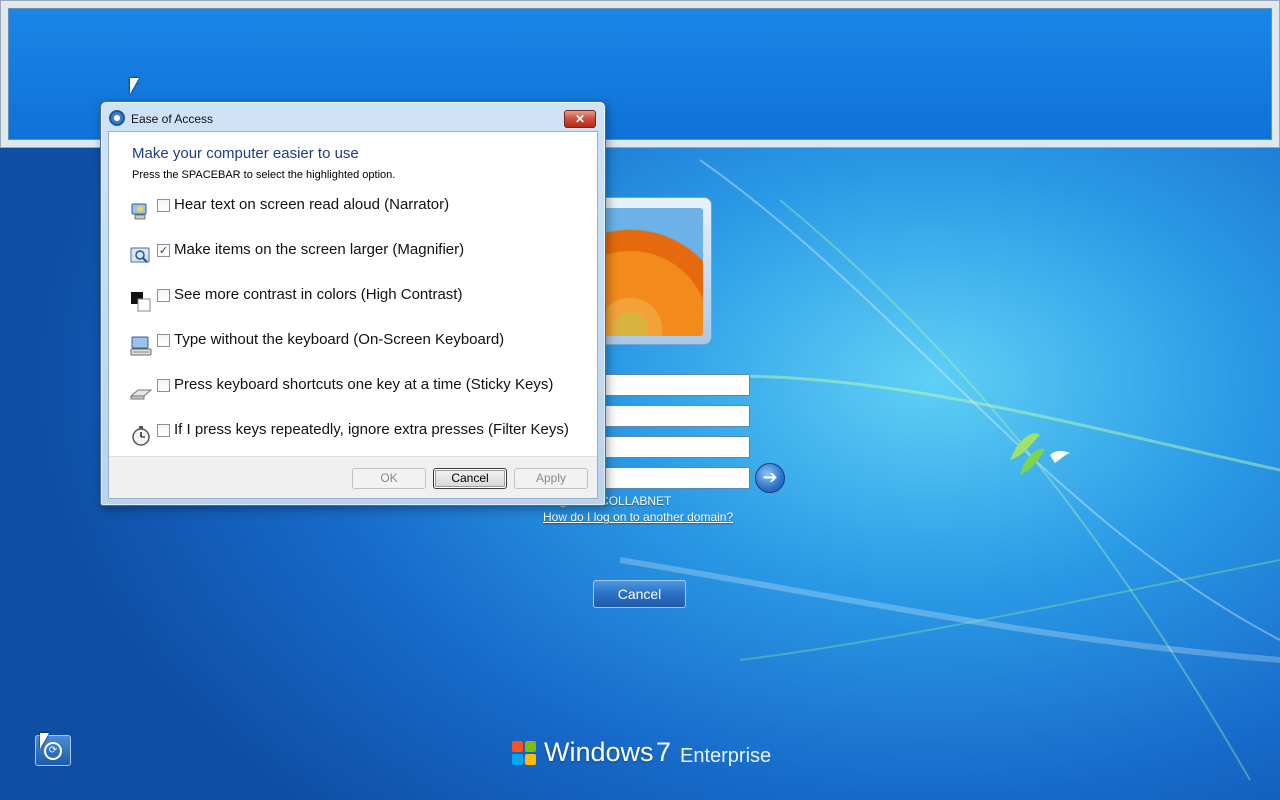 The width and height of the screenshot is (1280, 800). Describe the element at coordinates (163, 385) in the screenshot. I see `sticky-keys-checkbox` at that location.